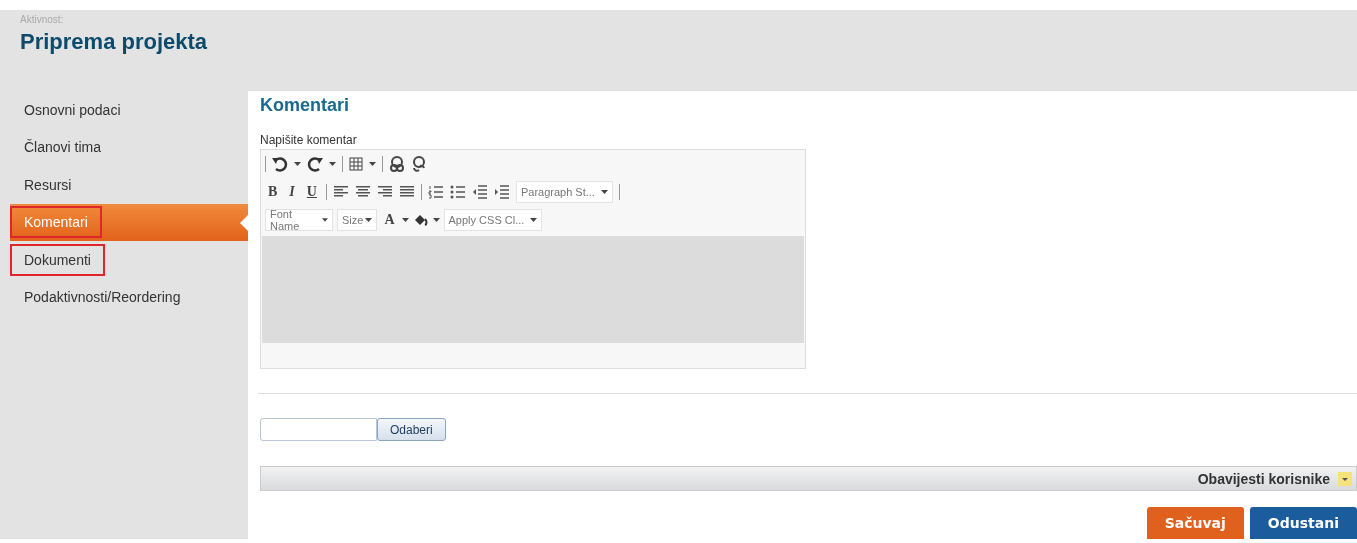 The width and height of the screenshot is (1357, 543). I want to click on align-right-icon, so click(384, 192).